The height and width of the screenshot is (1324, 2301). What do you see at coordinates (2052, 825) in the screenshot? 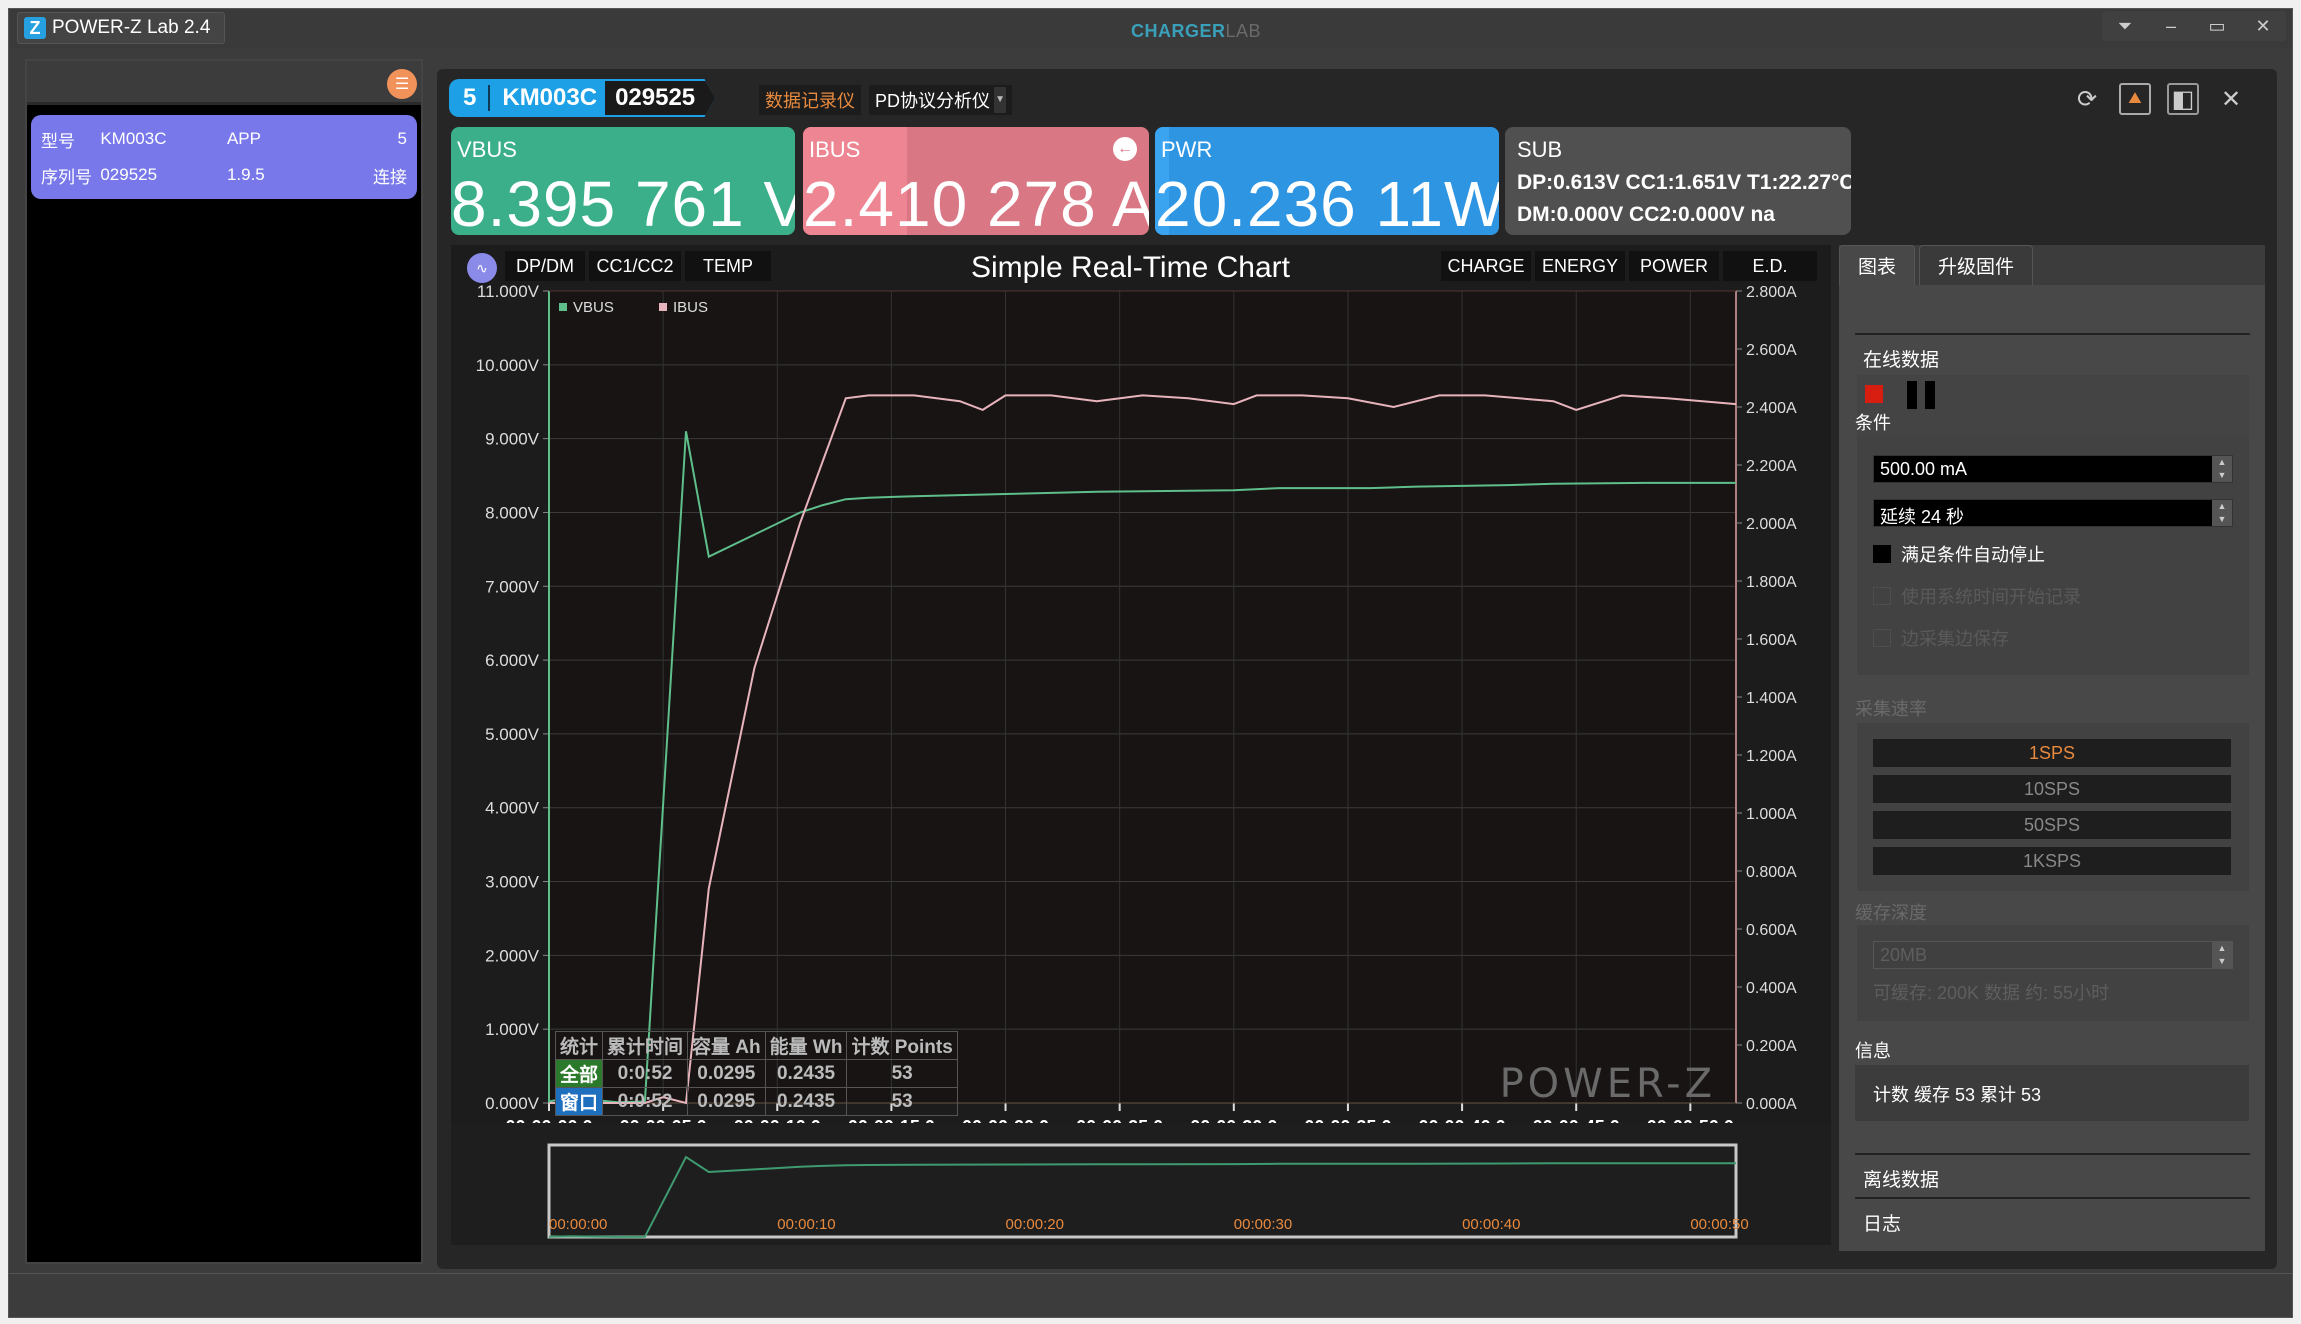
I see `rate-50sps-button: 50SPS` at bounding box center [2052, 825].